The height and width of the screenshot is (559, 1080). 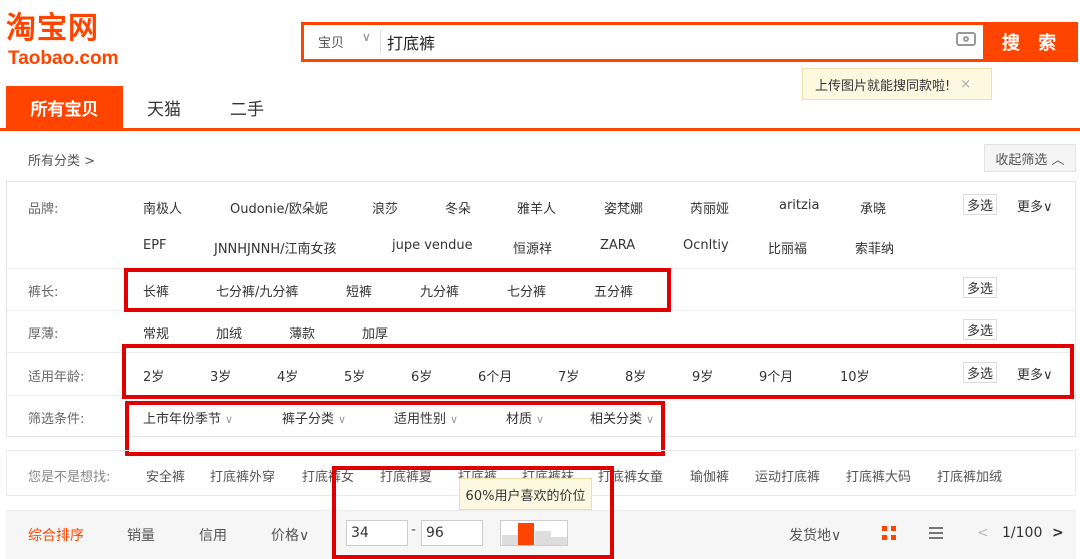 What do you see at coordinates (64, 107) in the screenshot?
I see `tab-all-items: 所有宝贝` at bounding box center [64, 107].